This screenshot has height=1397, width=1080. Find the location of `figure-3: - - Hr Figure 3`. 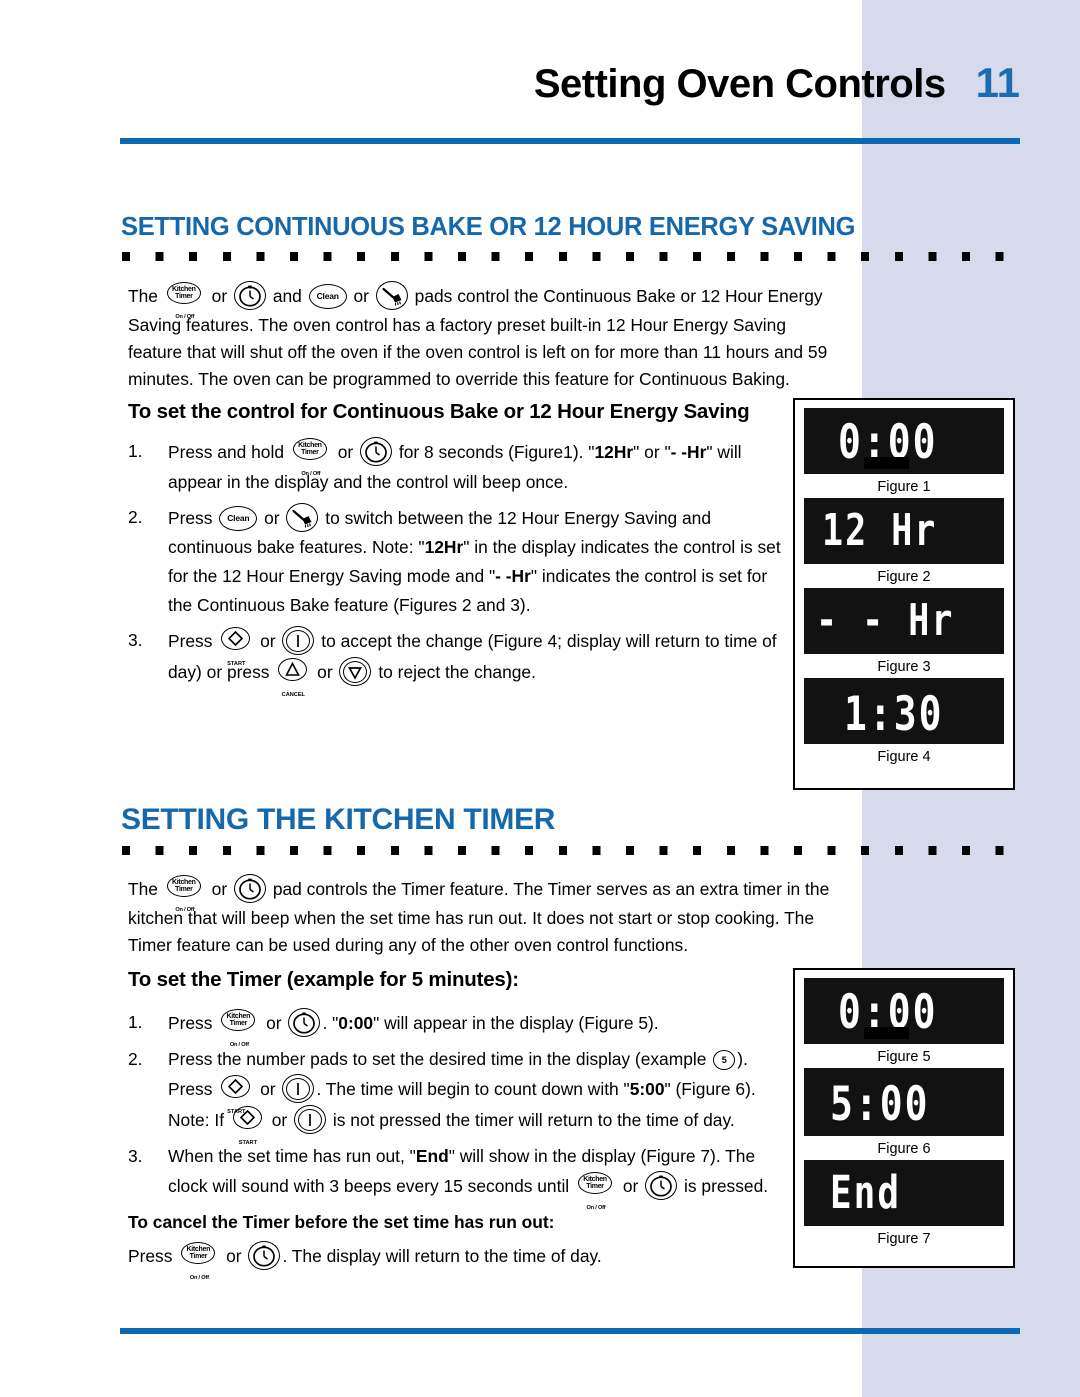

figure-3: - - Hr Figure 3 is located at coordinates (904, 633).